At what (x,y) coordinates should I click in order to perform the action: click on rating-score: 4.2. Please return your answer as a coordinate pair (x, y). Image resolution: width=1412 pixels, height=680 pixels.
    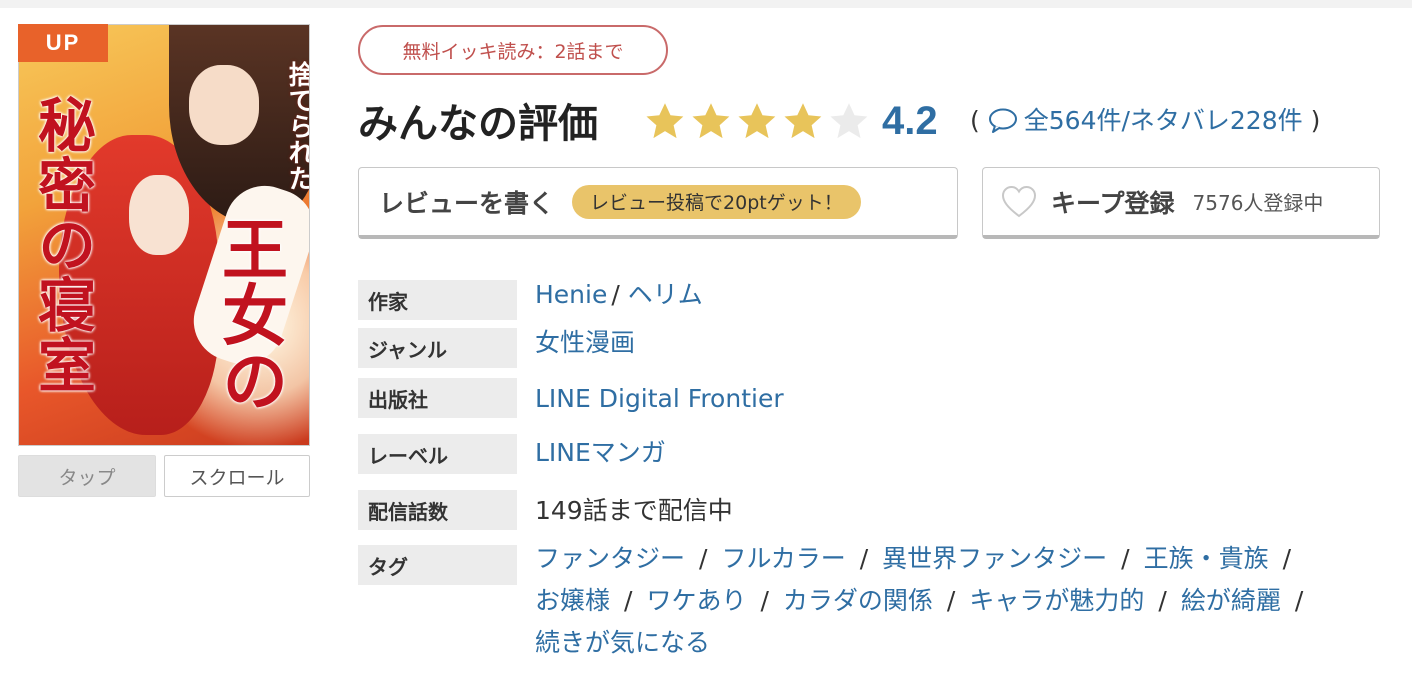
    Looking at the image, I should click on (910, 121).